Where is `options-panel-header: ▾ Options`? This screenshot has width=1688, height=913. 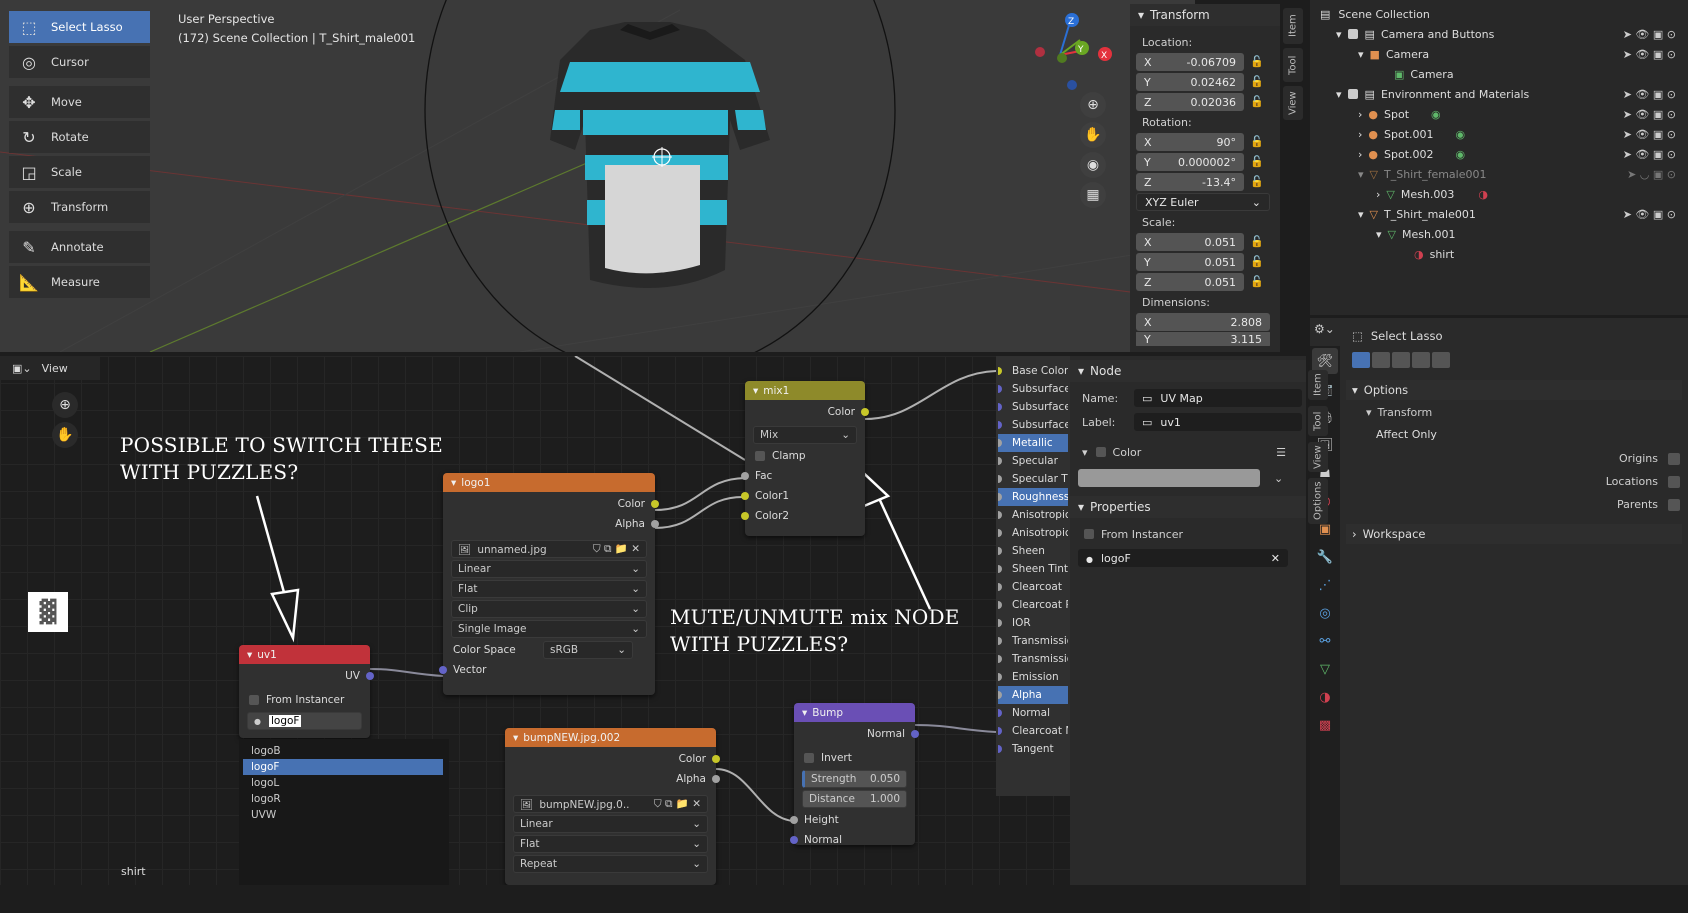 options-panel-header: ▾ Options is located at coordinates (1514, 390).